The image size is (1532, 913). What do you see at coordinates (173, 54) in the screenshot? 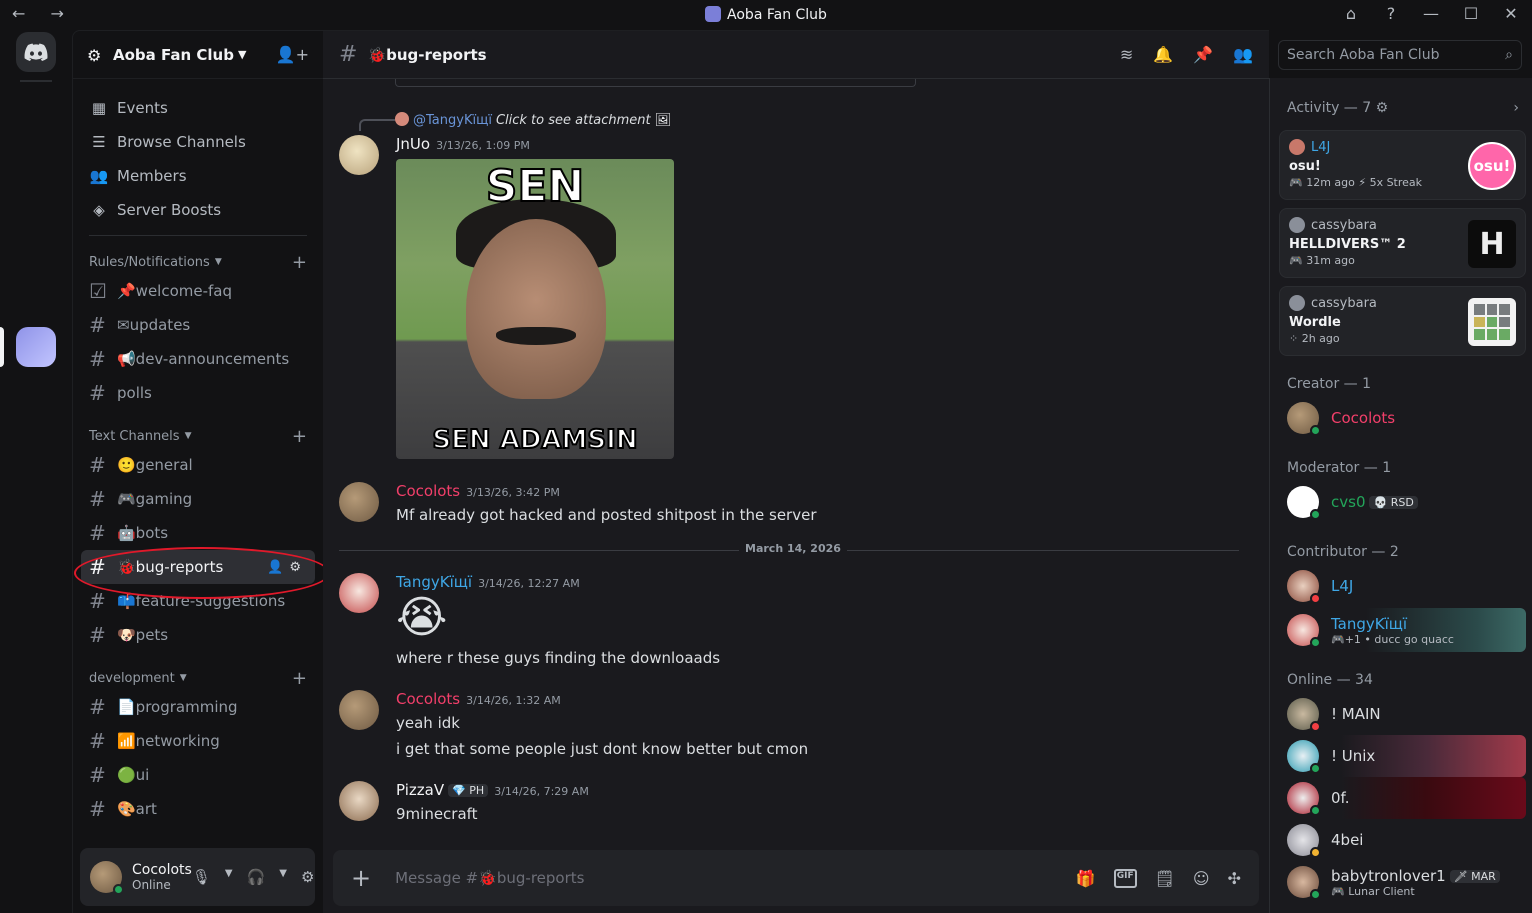
I see `server-name: Aoba Fan Club` at bounding box center [173, 54].